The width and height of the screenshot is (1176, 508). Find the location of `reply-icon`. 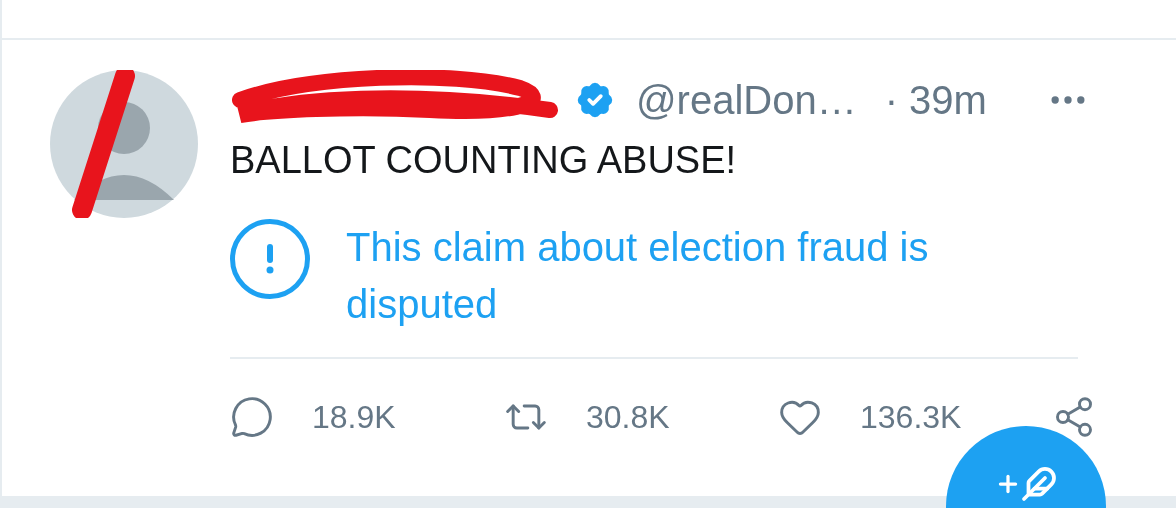

reply-icon is located at coordinates (252, 417).